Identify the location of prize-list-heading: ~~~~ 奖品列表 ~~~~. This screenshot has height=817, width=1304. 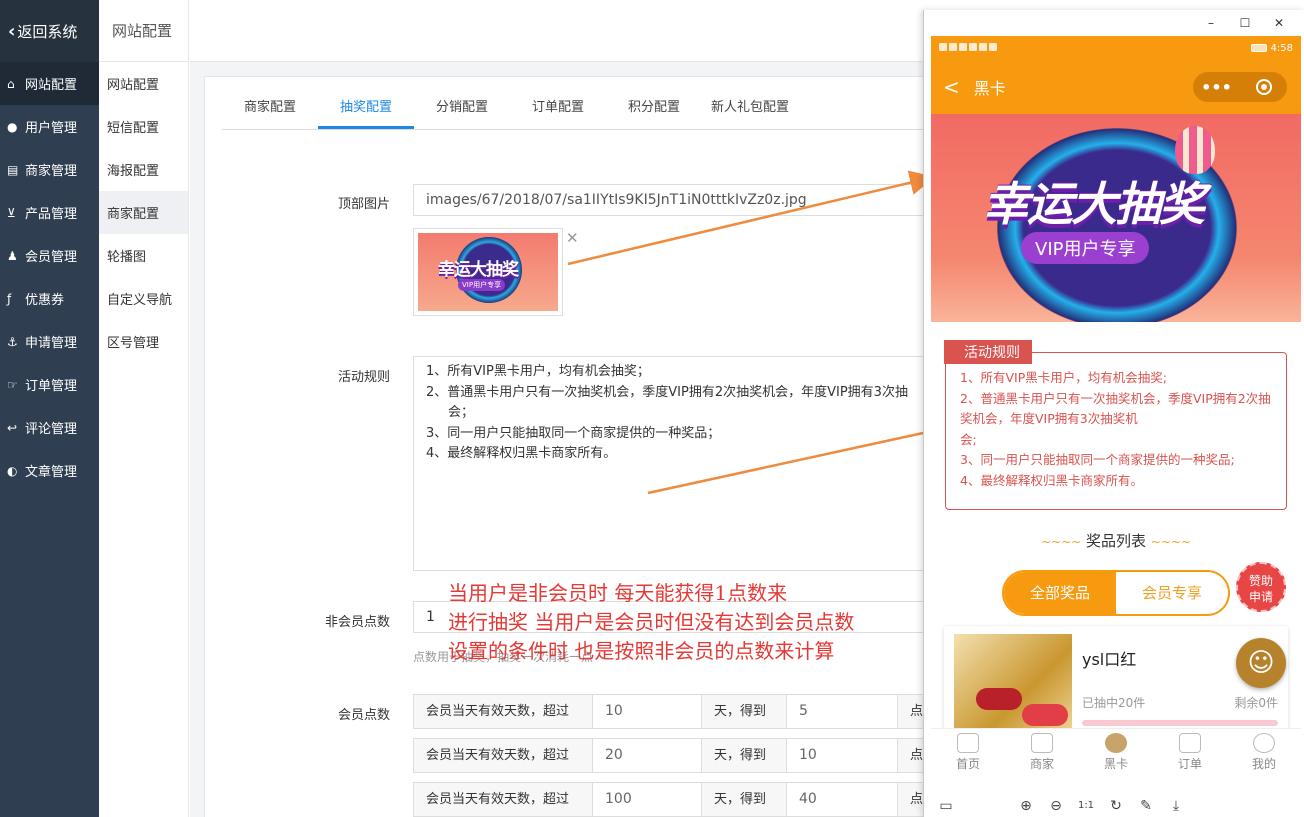
(1116, 540).